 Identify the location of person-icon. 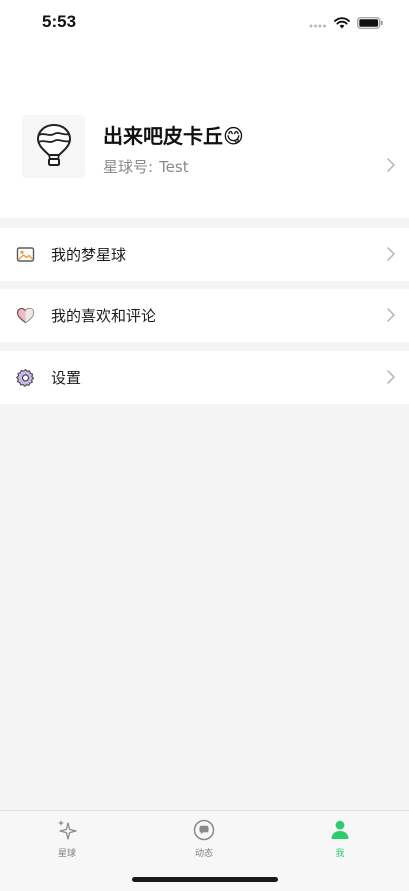
(340, 830).